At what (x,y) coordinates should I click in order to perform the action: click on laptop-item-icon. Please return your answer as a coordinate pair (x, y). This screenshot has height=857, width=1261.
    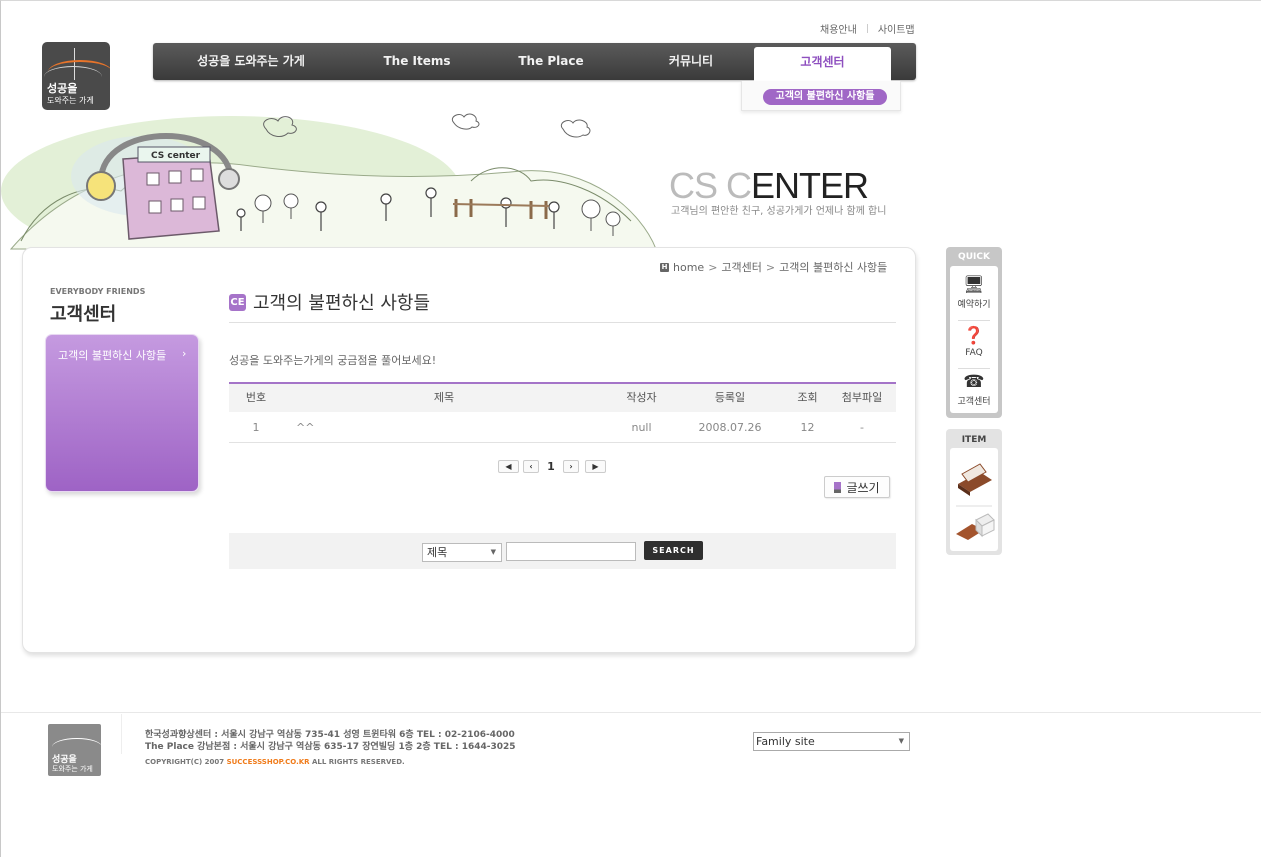
    Looking at the image, I should click on (975, 479).